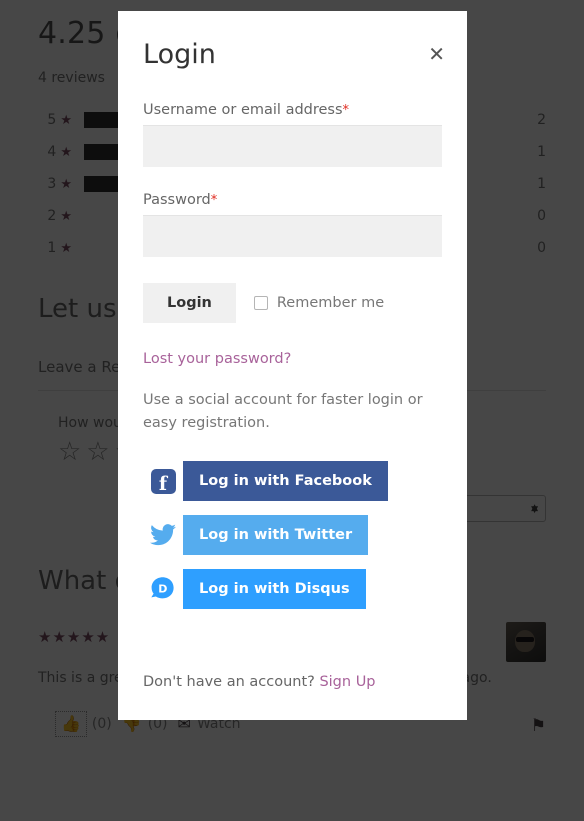 Image resolution: width=584 pixels, height=821 pixels. Describe the element at coordinates (179, 54) in the screenshot. I see `modal-title: Login` at that location.